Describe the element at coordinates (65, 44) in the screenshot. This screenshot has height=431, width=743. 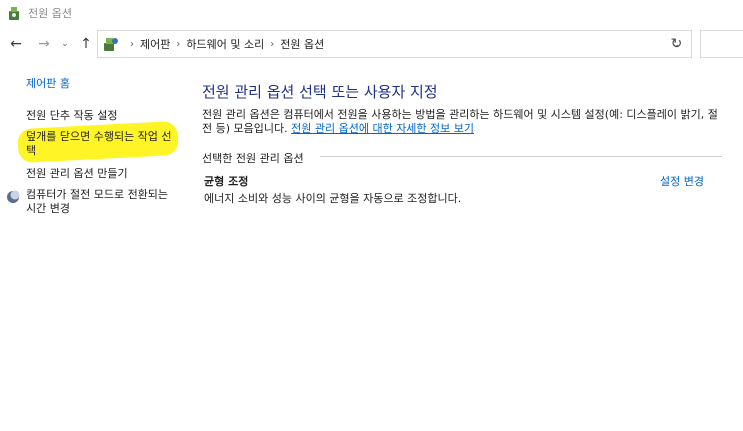
I see `recent-locations-button: ⌄` at that location.